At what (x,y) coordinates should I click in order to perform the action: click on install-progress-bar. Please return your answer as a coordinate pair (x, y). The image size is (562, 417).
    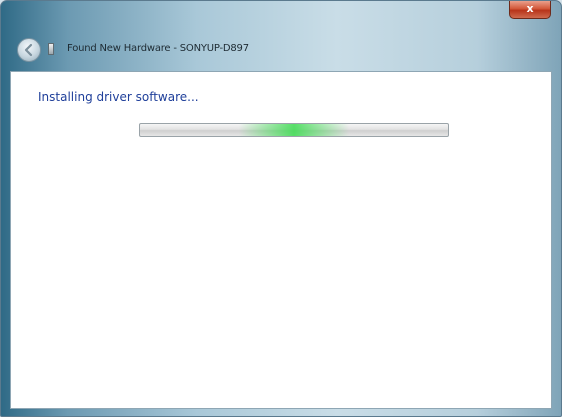
    Looking at the image, I should click on (294, 130).